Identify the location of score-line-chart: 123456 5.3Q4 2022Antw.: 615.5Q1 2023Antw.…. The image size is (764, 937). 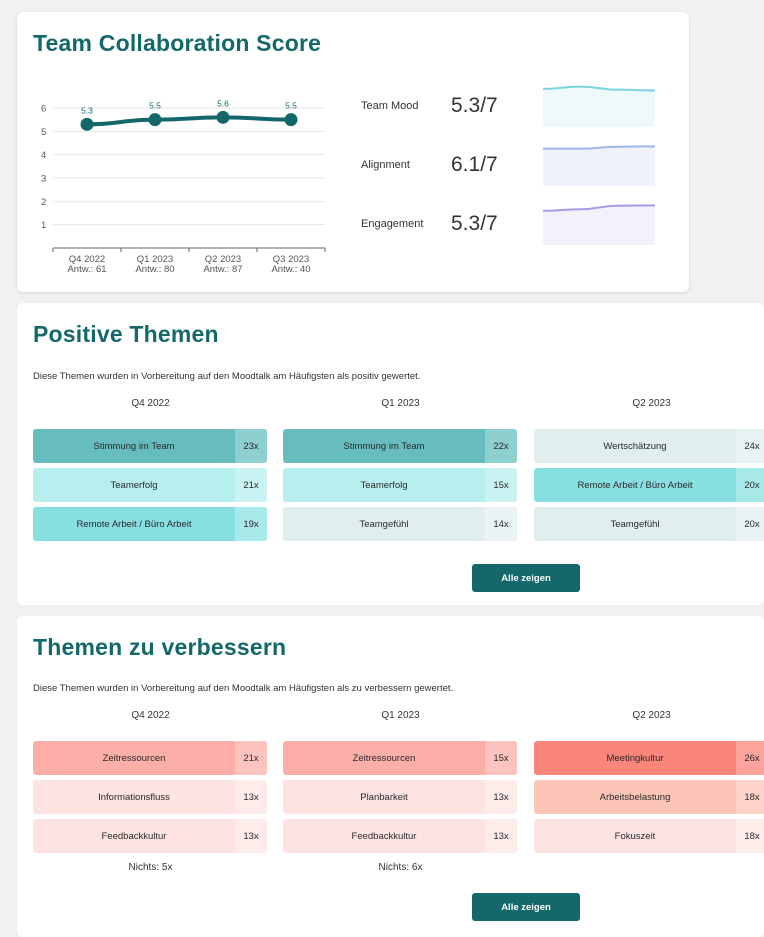
(183, 186).